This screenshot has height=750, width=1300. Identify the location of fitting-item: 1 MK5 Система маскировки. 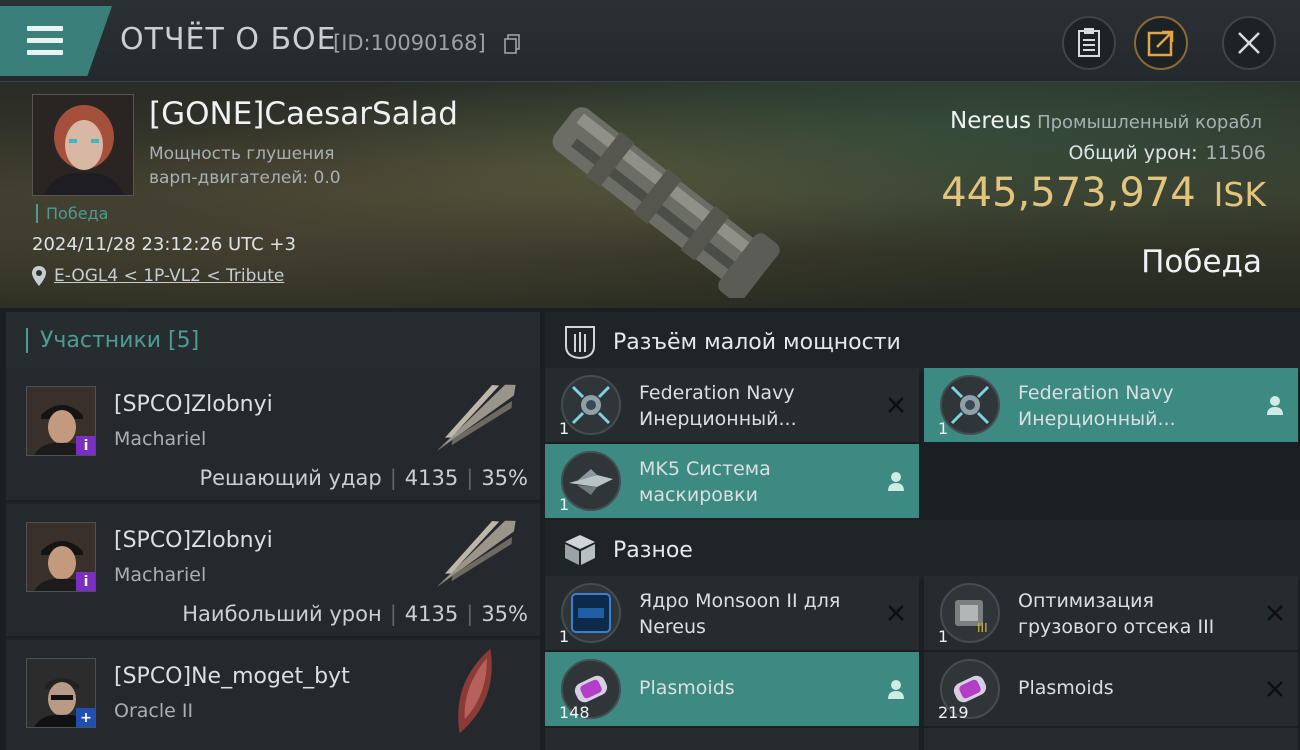
(732, 481).